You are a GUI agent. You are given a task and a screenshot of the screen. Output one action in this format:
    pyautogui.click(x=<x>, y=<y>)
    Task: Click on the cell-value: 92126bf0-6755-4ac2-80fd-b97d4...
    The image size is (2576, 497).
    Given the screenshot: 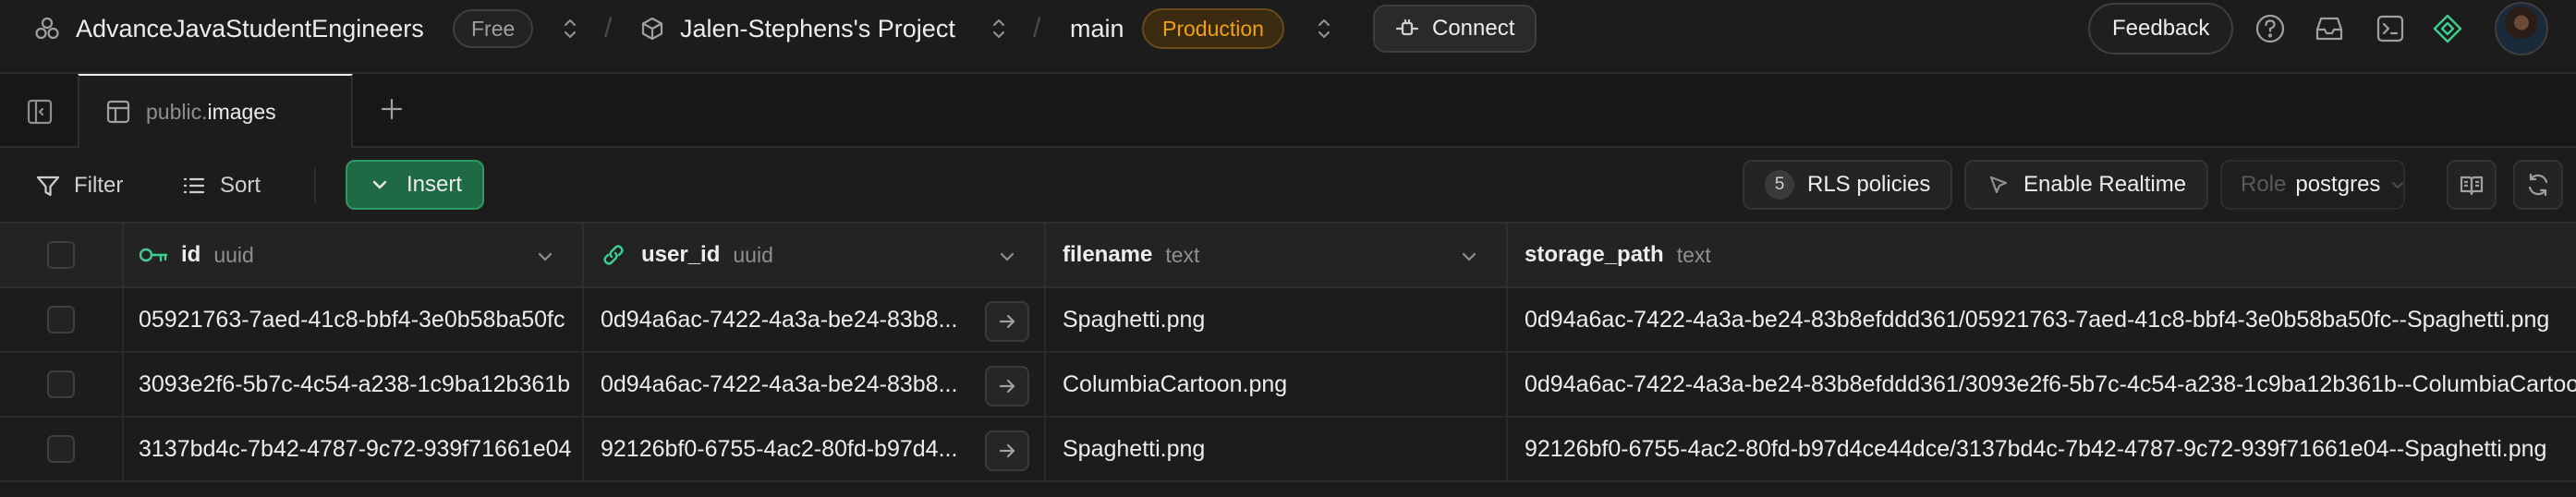 What is the action you would take?
    pyautogui.click(x=779, y=448)
    